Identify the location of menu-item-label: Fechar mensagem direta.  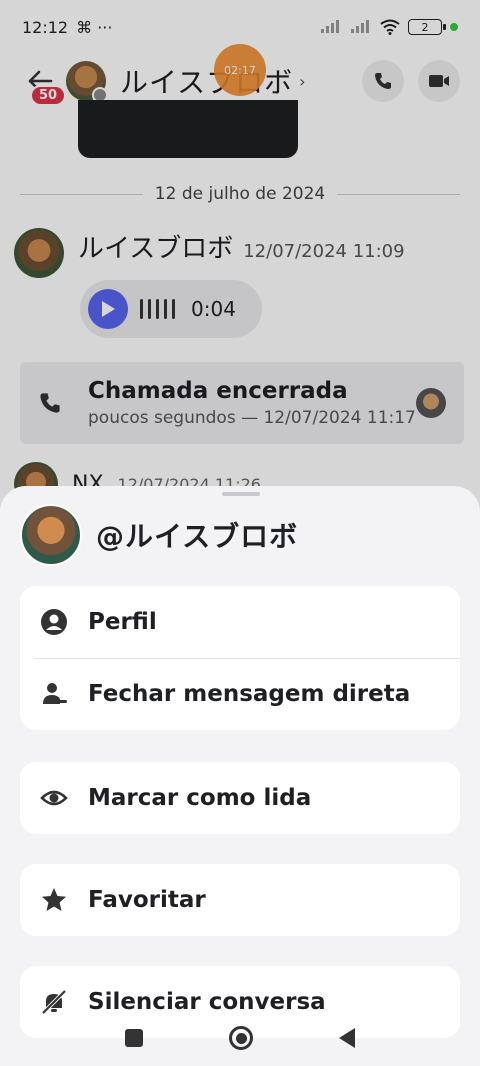
(249, 694).